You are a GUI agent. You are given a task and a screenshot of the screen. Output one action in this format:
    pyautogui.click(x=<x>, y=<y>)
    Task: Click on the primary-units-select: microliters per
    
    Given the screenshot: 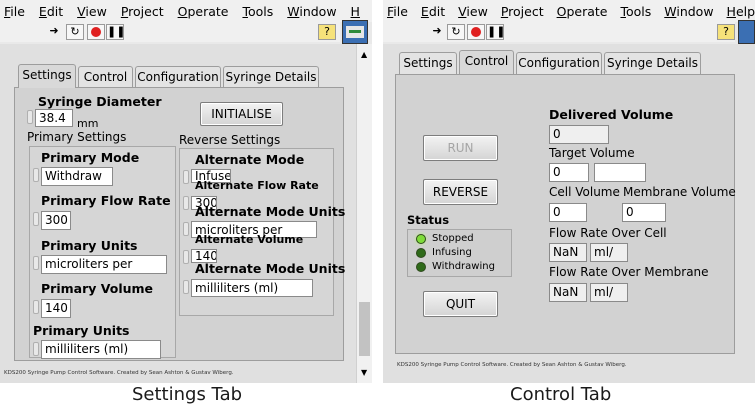 What is the action you would take?
    pyautogui.click(x=104, y=264)
    